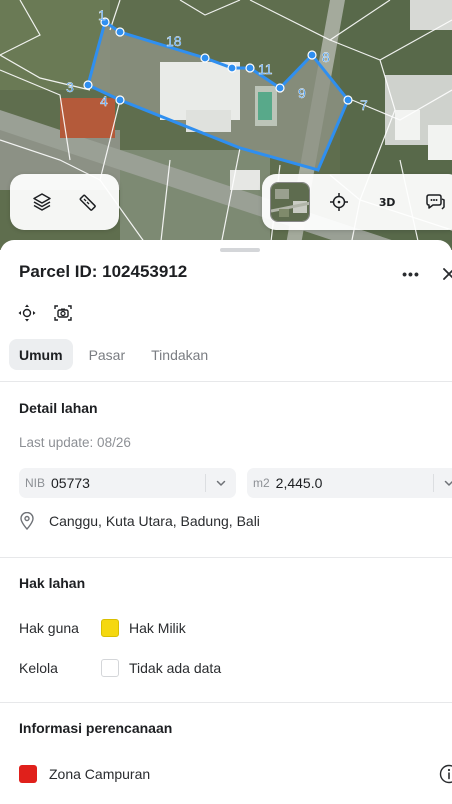 Image resolution: width=452 pixels, height=804 pixels. What do you see at coordinates (127, 483) in the screenshot?
I see `nib-field: NIB 05773` at bounding box center [127, 483].